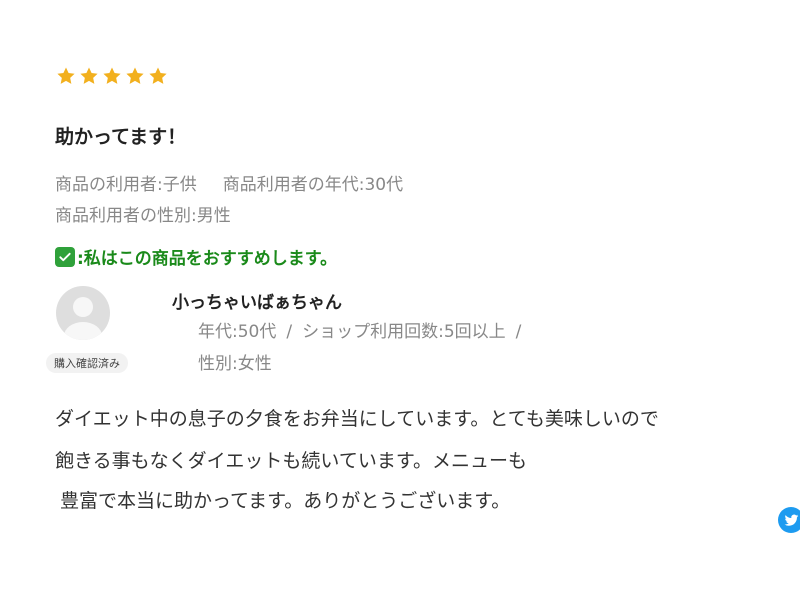 The height and width of the screenshot is (600, 800). I want to click on review-meta-row: 商品の利用者:子供 商品利用者の年代:30代, so click(229, 182).